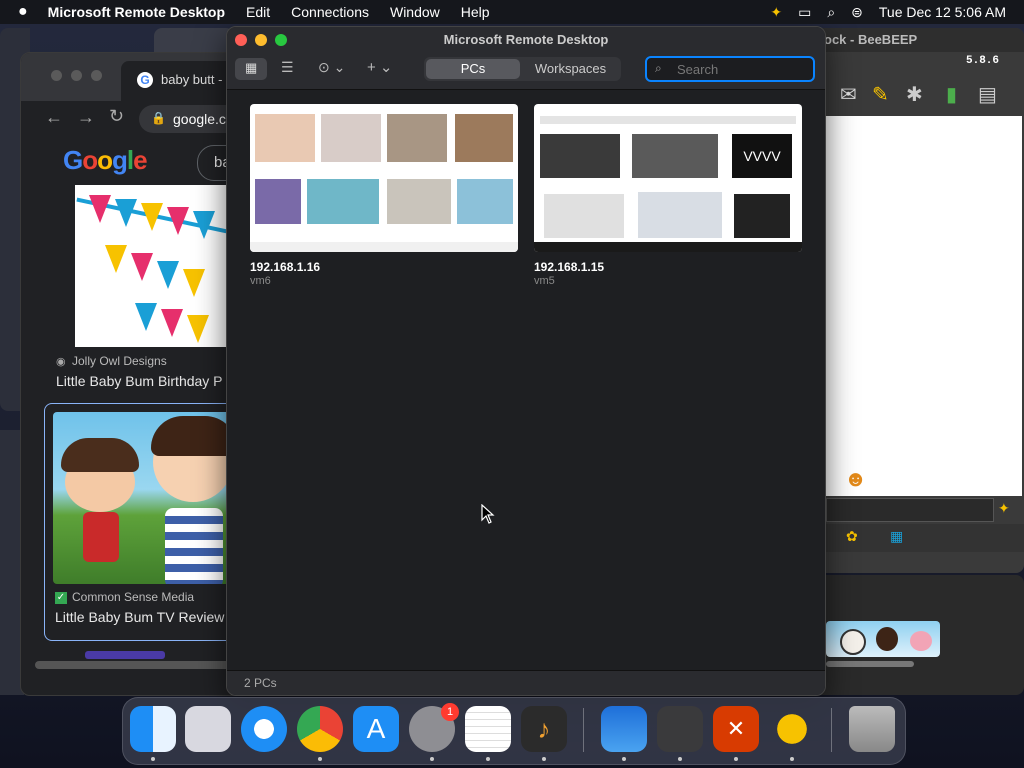  What do you see at coordinates (1004, 508) in the screenshot?
I see `broom-icon: ✦` at bounding box center [1004, 508].